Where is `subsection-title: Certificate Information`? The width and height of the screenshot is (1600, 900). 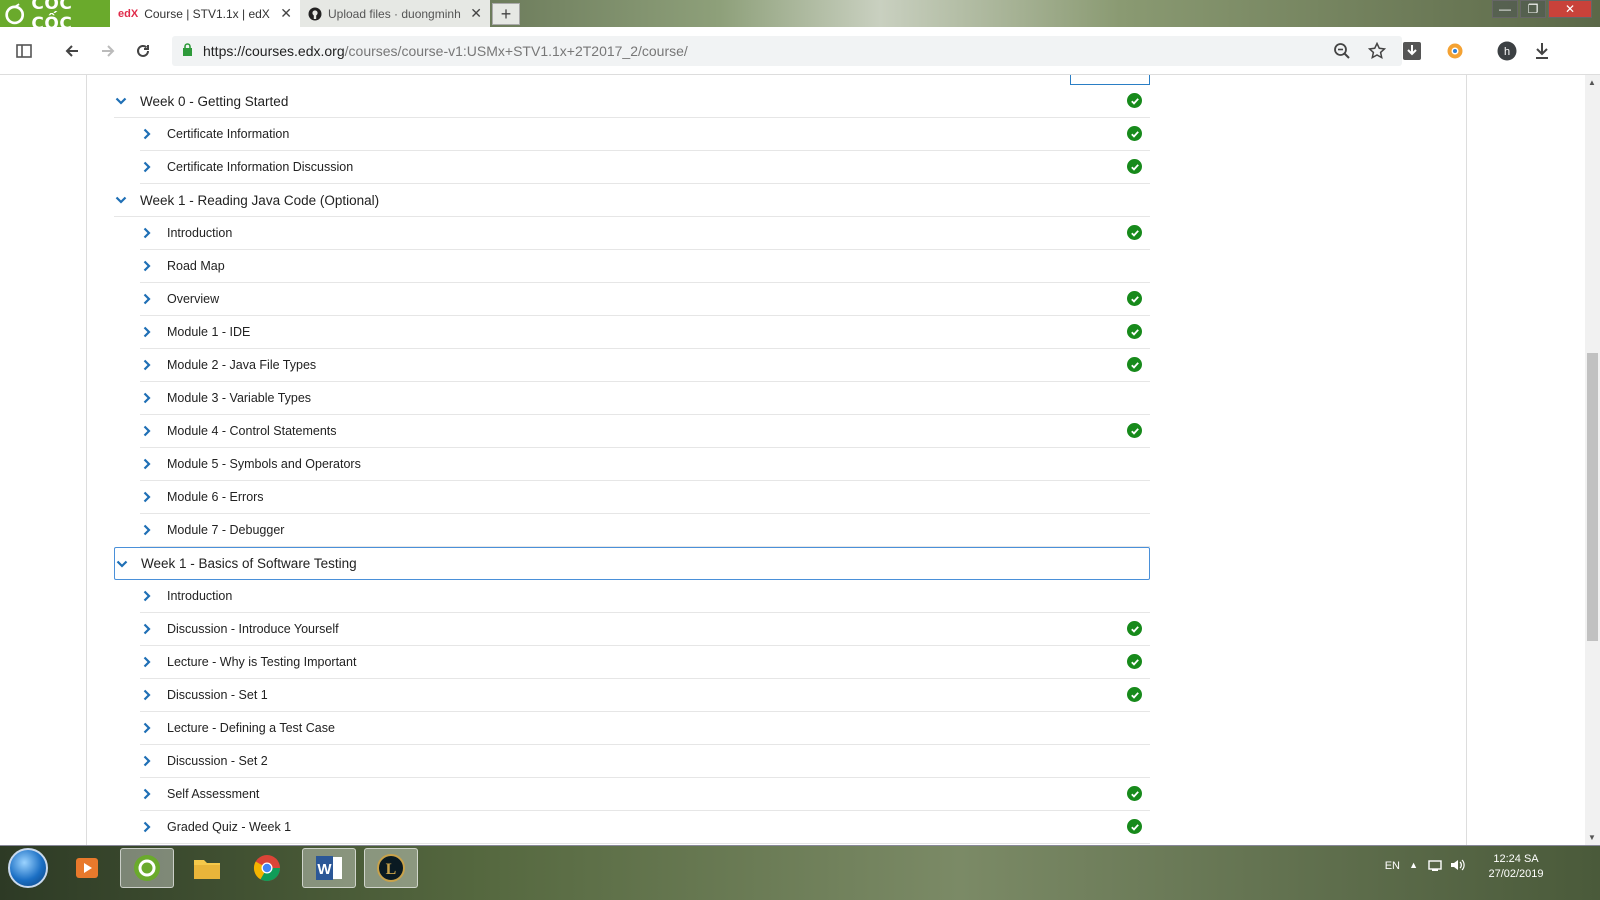 subsection-title: Certificate Information is located at coordinates (228, 134).